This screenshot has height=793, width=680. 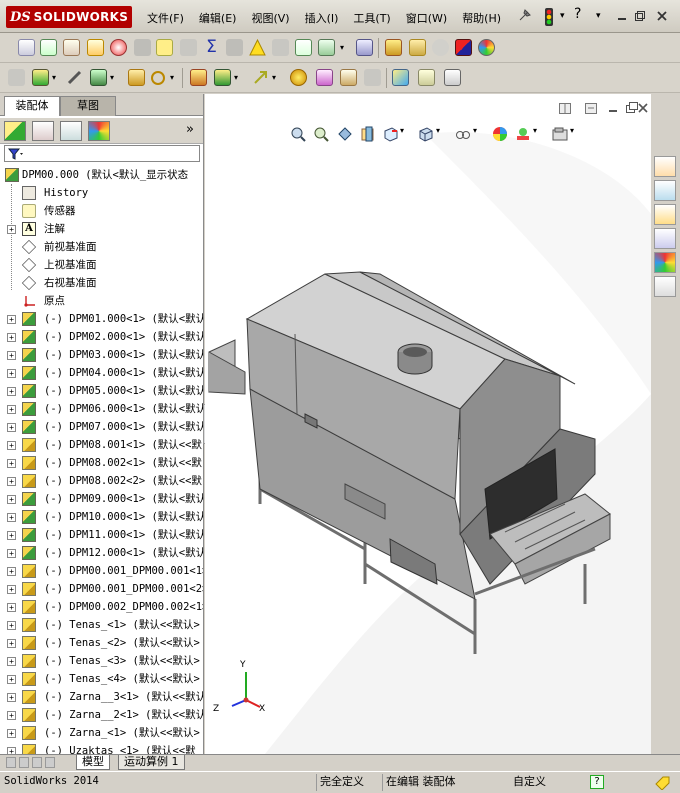 What do you see at coordinates (43, 131) in the screenshot?
I see `property-manager-tab-icon` at bounding box center [43, 131].